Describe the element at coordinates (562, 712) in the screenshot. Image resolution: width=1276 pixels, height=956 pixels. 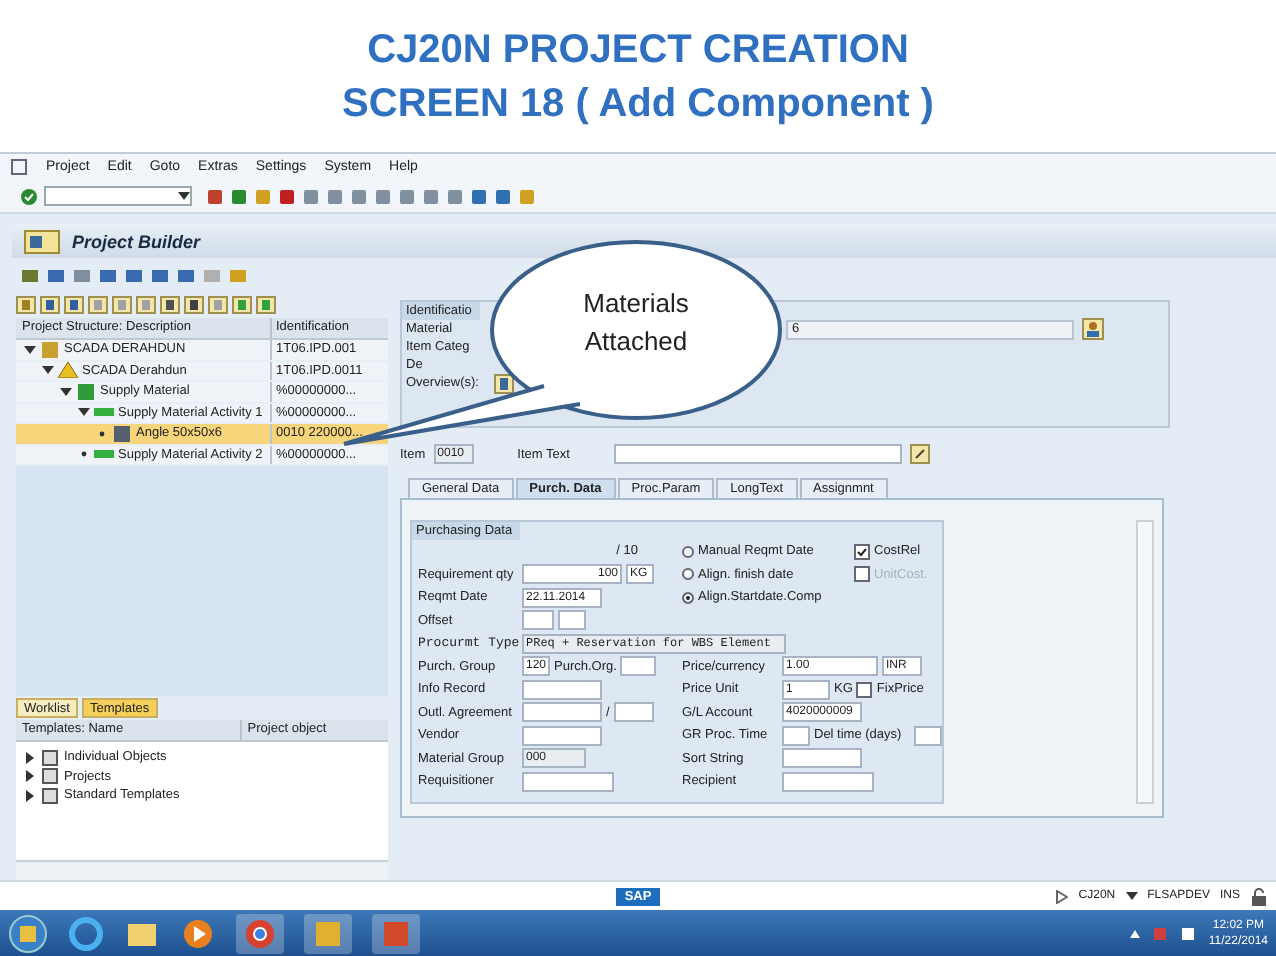
I see `agreement-field` at that location.